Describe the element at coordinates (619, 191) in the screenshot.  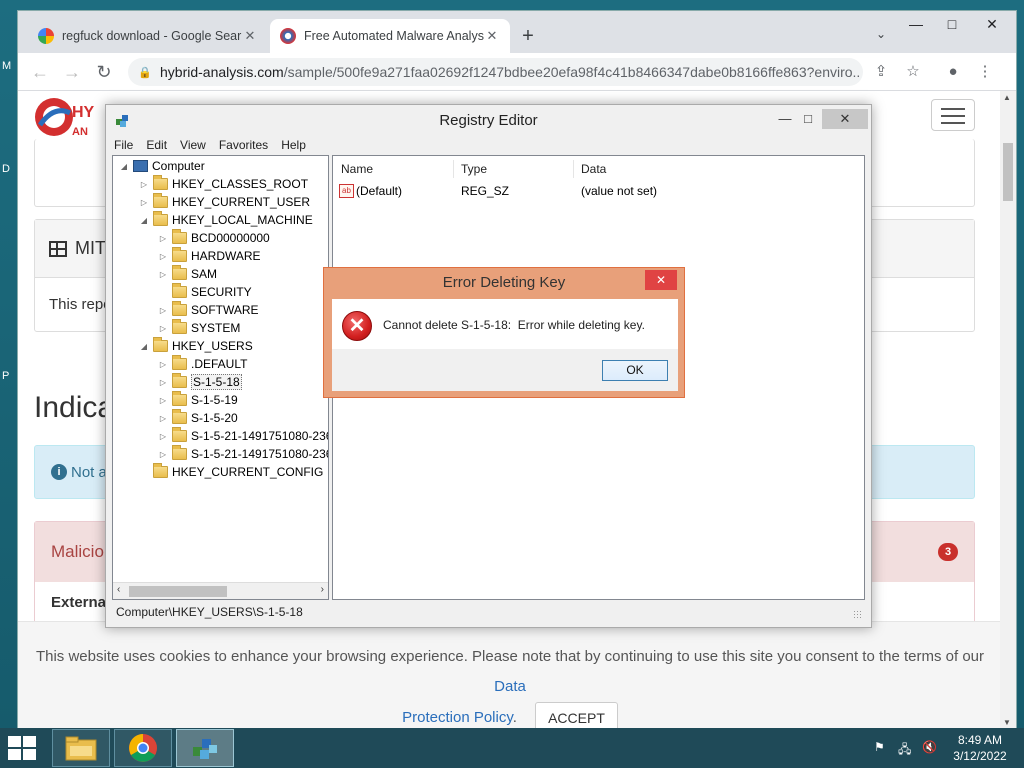
I see `value-data: (value not set)` at that location.